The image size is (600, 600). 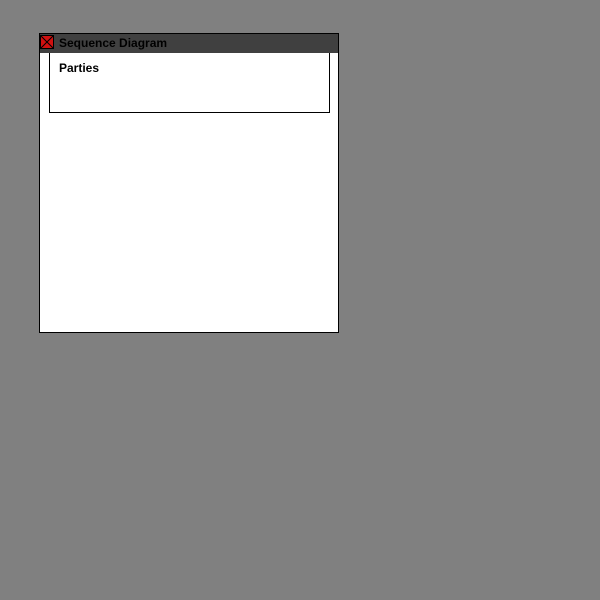 What do you see at coordinates (113, 43) in the screenshot?
I see `window-title: Sequence Diagram` at bounding box center [113, 43].